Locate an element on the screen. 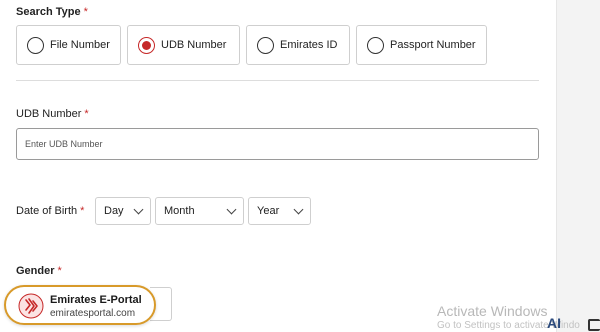  udb-number-input is located at coordinates (277, 144).